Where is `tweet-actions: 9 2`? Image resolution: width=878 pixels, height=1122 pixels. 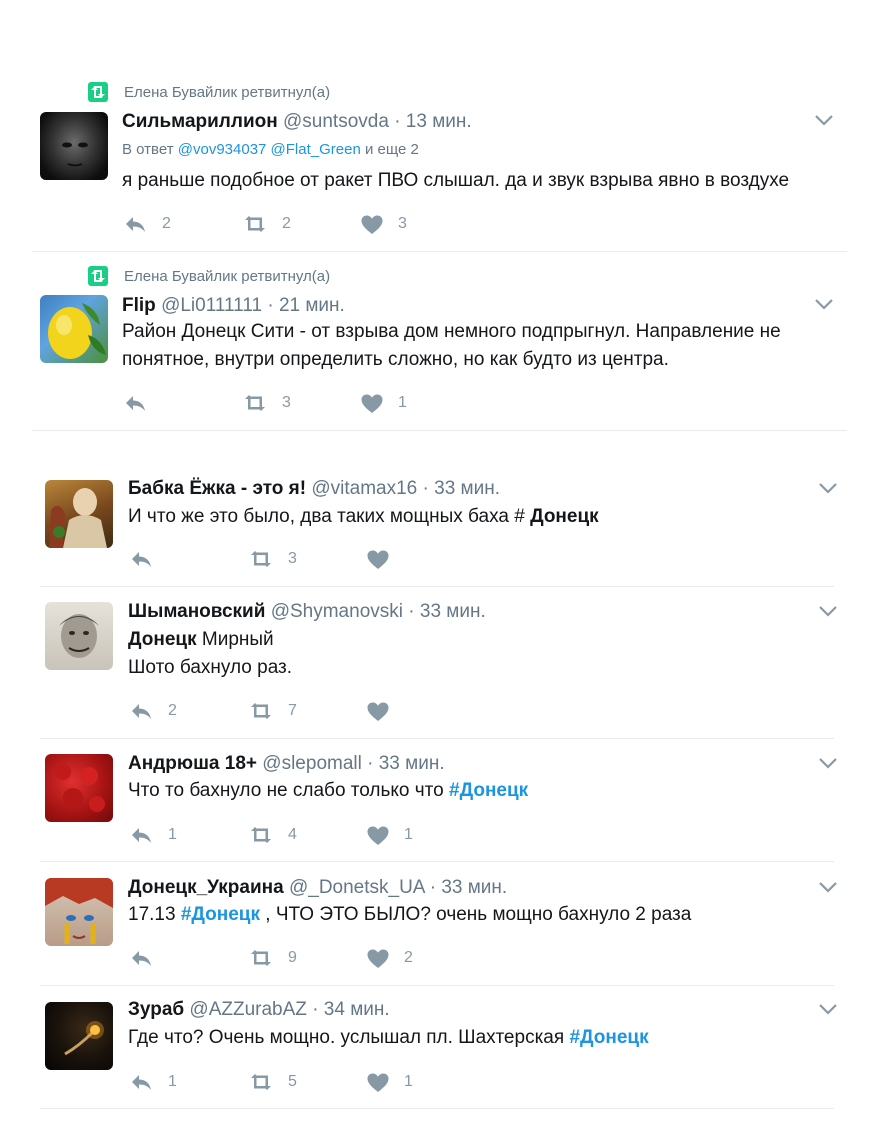
tweet-actions: 9 2 is located at coordinates (307, 958).